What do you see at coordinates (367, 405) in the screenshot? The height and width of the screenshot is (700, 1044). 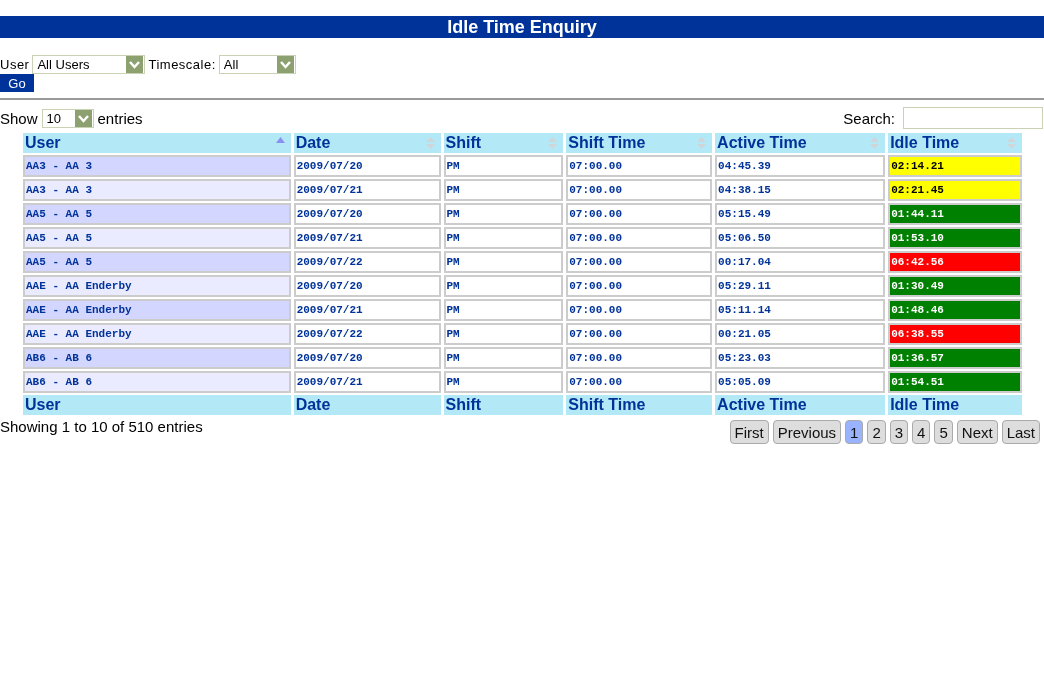 I see `column-footer: Date` at bounding box center [367, 405].